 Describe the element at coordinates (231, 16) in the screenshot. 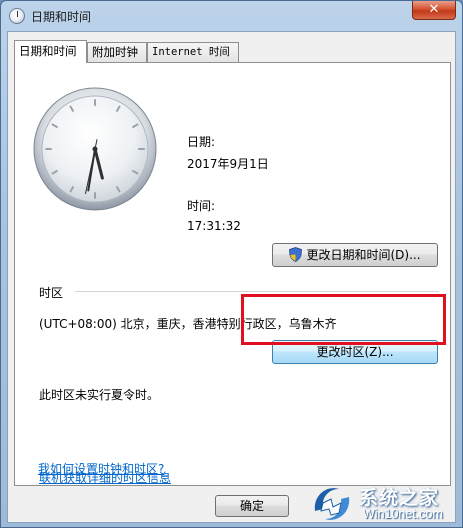

I see `title-bar: 日期和时间 ✕` at that location.